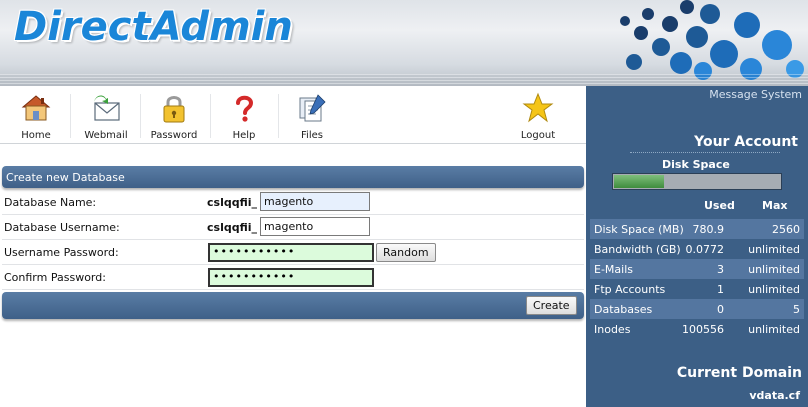 The height and width of the screenshot is (407, 808). I want to click on stat-name: Inodes, so click(612, 329).